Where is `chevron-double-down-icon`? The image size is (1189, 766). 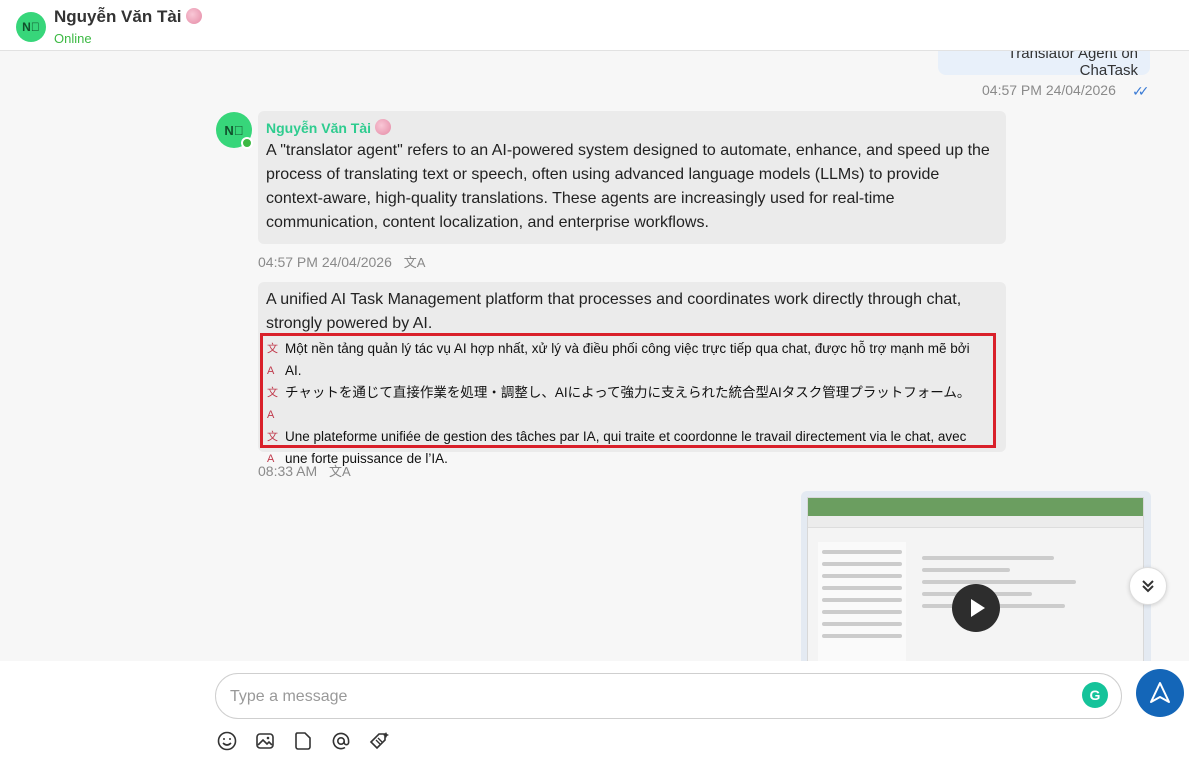
chevron-double-down-icon is located at coordinates (1148, 586).